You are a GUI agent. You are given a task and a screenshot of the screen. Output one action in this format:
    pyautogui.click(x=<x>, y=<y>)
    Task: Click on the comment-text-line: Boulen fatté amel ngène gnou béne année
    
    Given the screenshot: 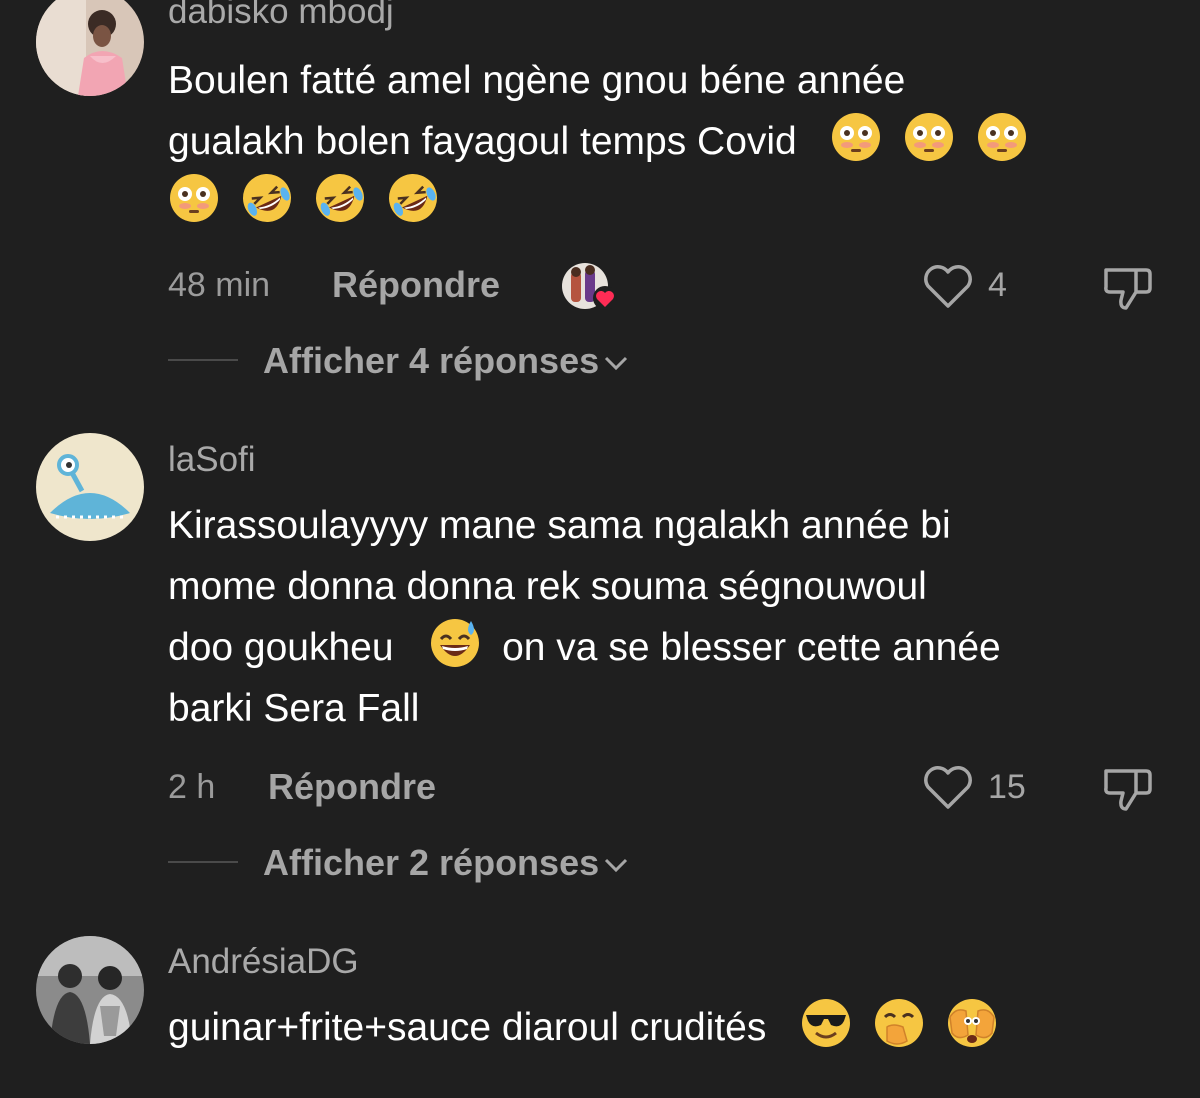 What is the action you would take?
    pyautogui.click(x=537, y=80)
    